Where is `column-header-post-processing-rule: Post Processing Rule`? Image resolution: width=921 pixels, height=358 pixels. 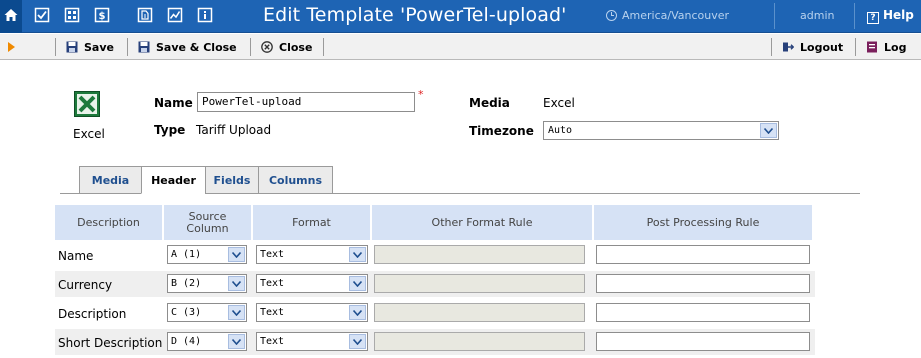 column-header-post-processing-rule: Post Processing Rule is located at coordinates (703, 222).